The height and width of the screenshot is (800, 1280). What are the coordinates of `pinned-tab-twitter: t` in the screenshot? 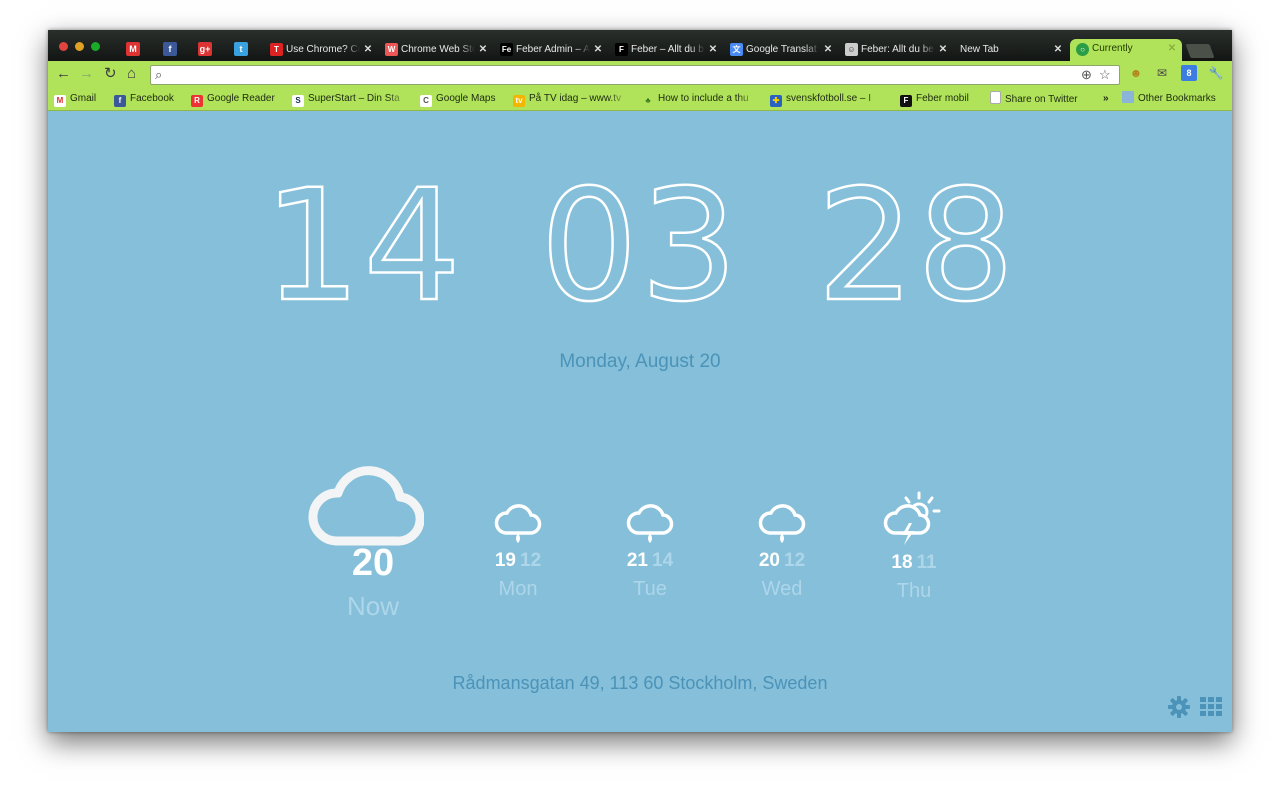 It's located at (241, 49).